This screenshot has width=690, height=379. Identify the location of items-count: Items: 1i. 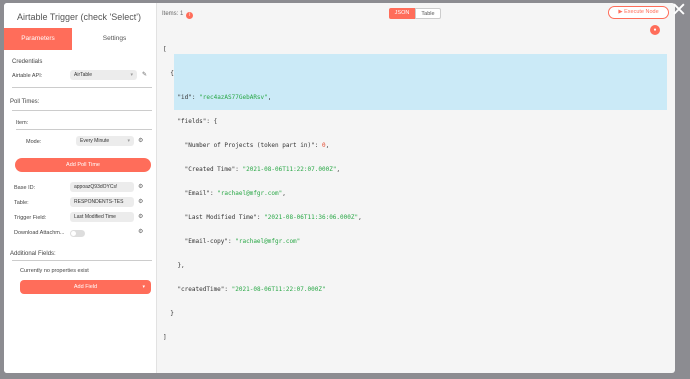
(178, 15).